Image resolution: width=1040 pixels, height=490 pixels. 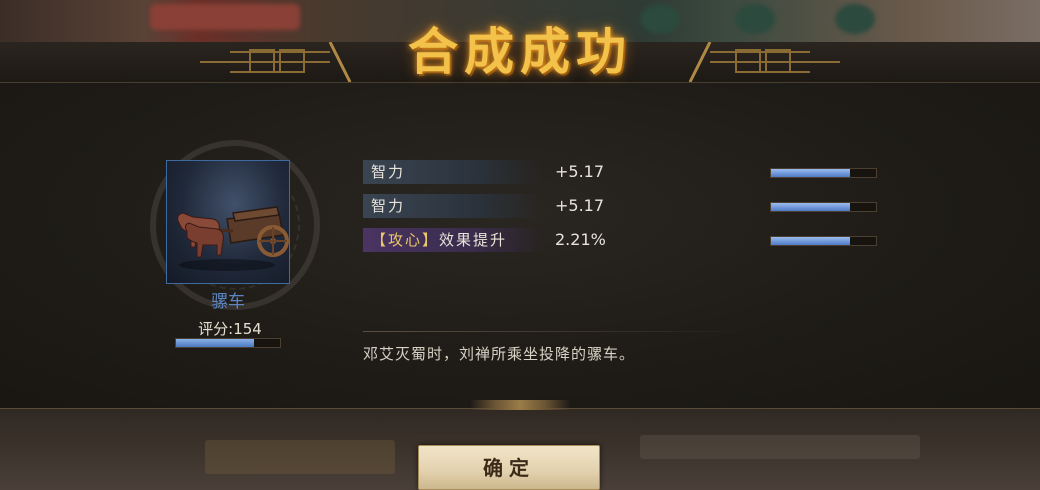 I want to click on item-score-bar-fill, so click(x=215, y=343).